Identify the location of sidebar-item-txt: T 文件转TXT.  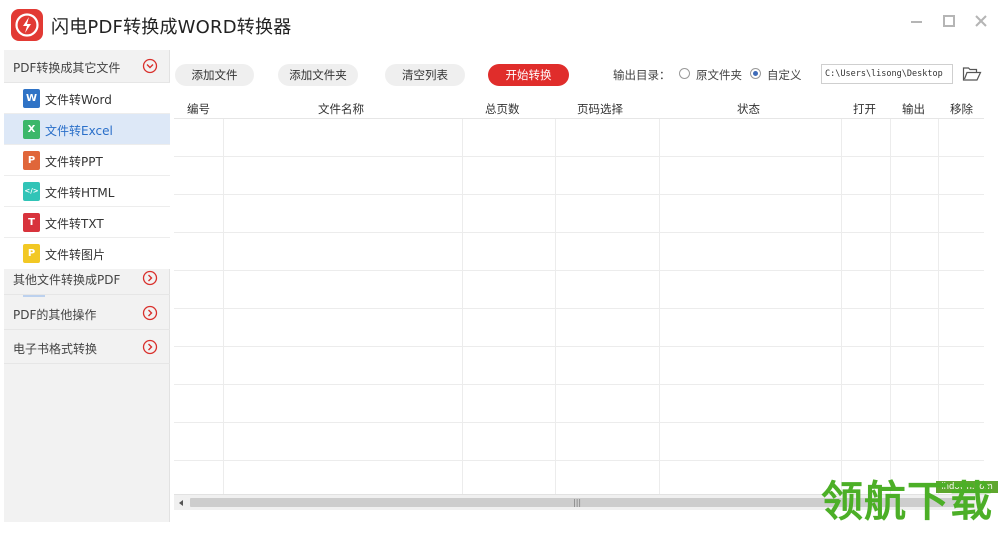
(87, 222).